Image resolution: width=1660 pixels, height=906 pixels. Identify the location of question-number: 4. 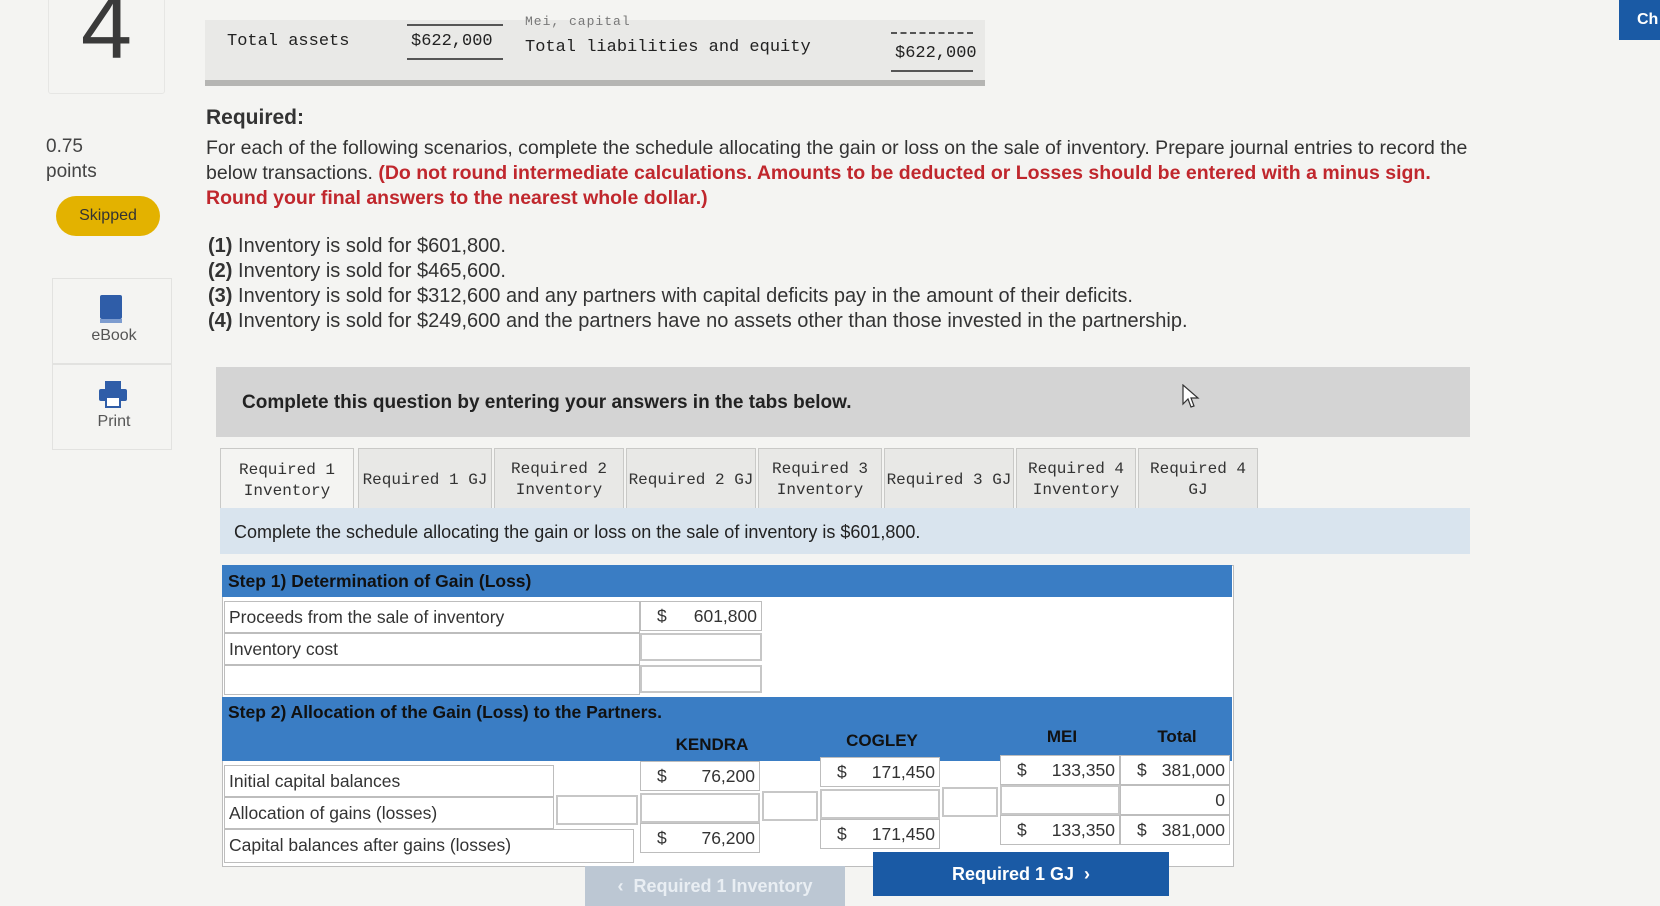
(106, 47).